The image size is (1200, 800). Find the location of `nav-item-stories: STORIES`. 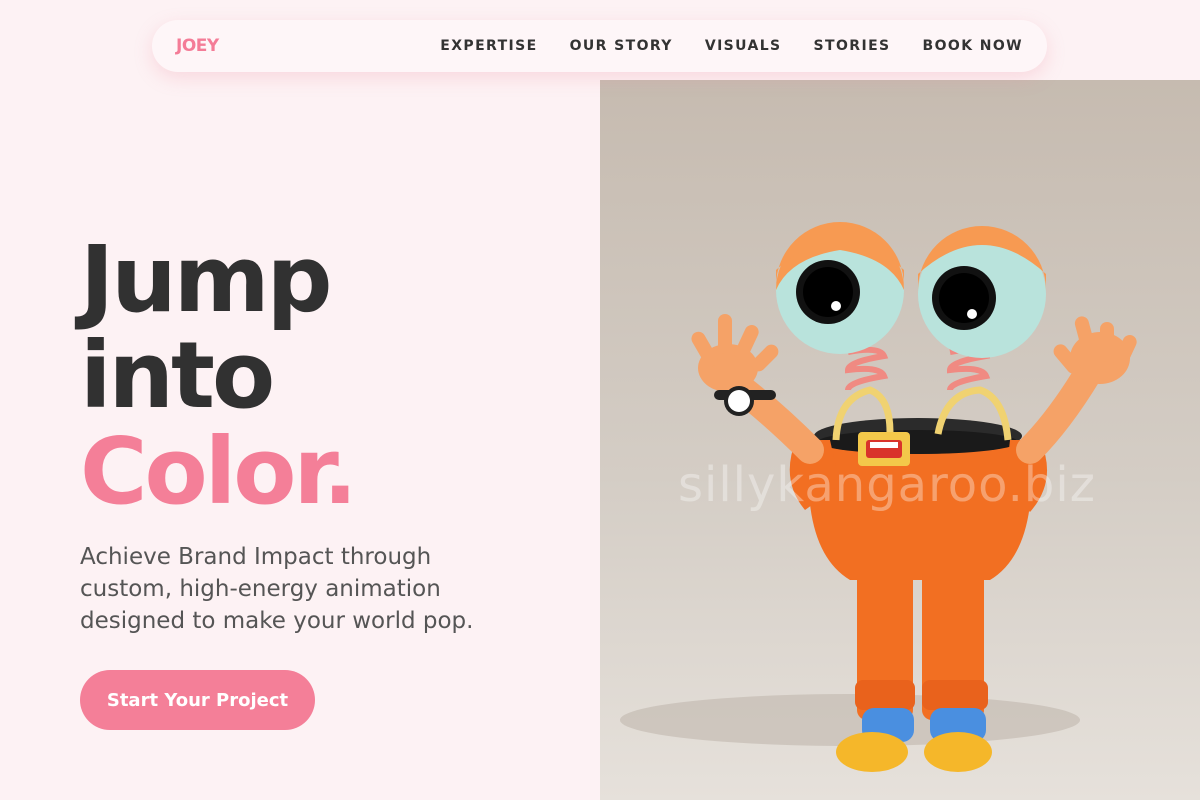

nav-item-stories: STORIES is located at coordinates (852, 46).